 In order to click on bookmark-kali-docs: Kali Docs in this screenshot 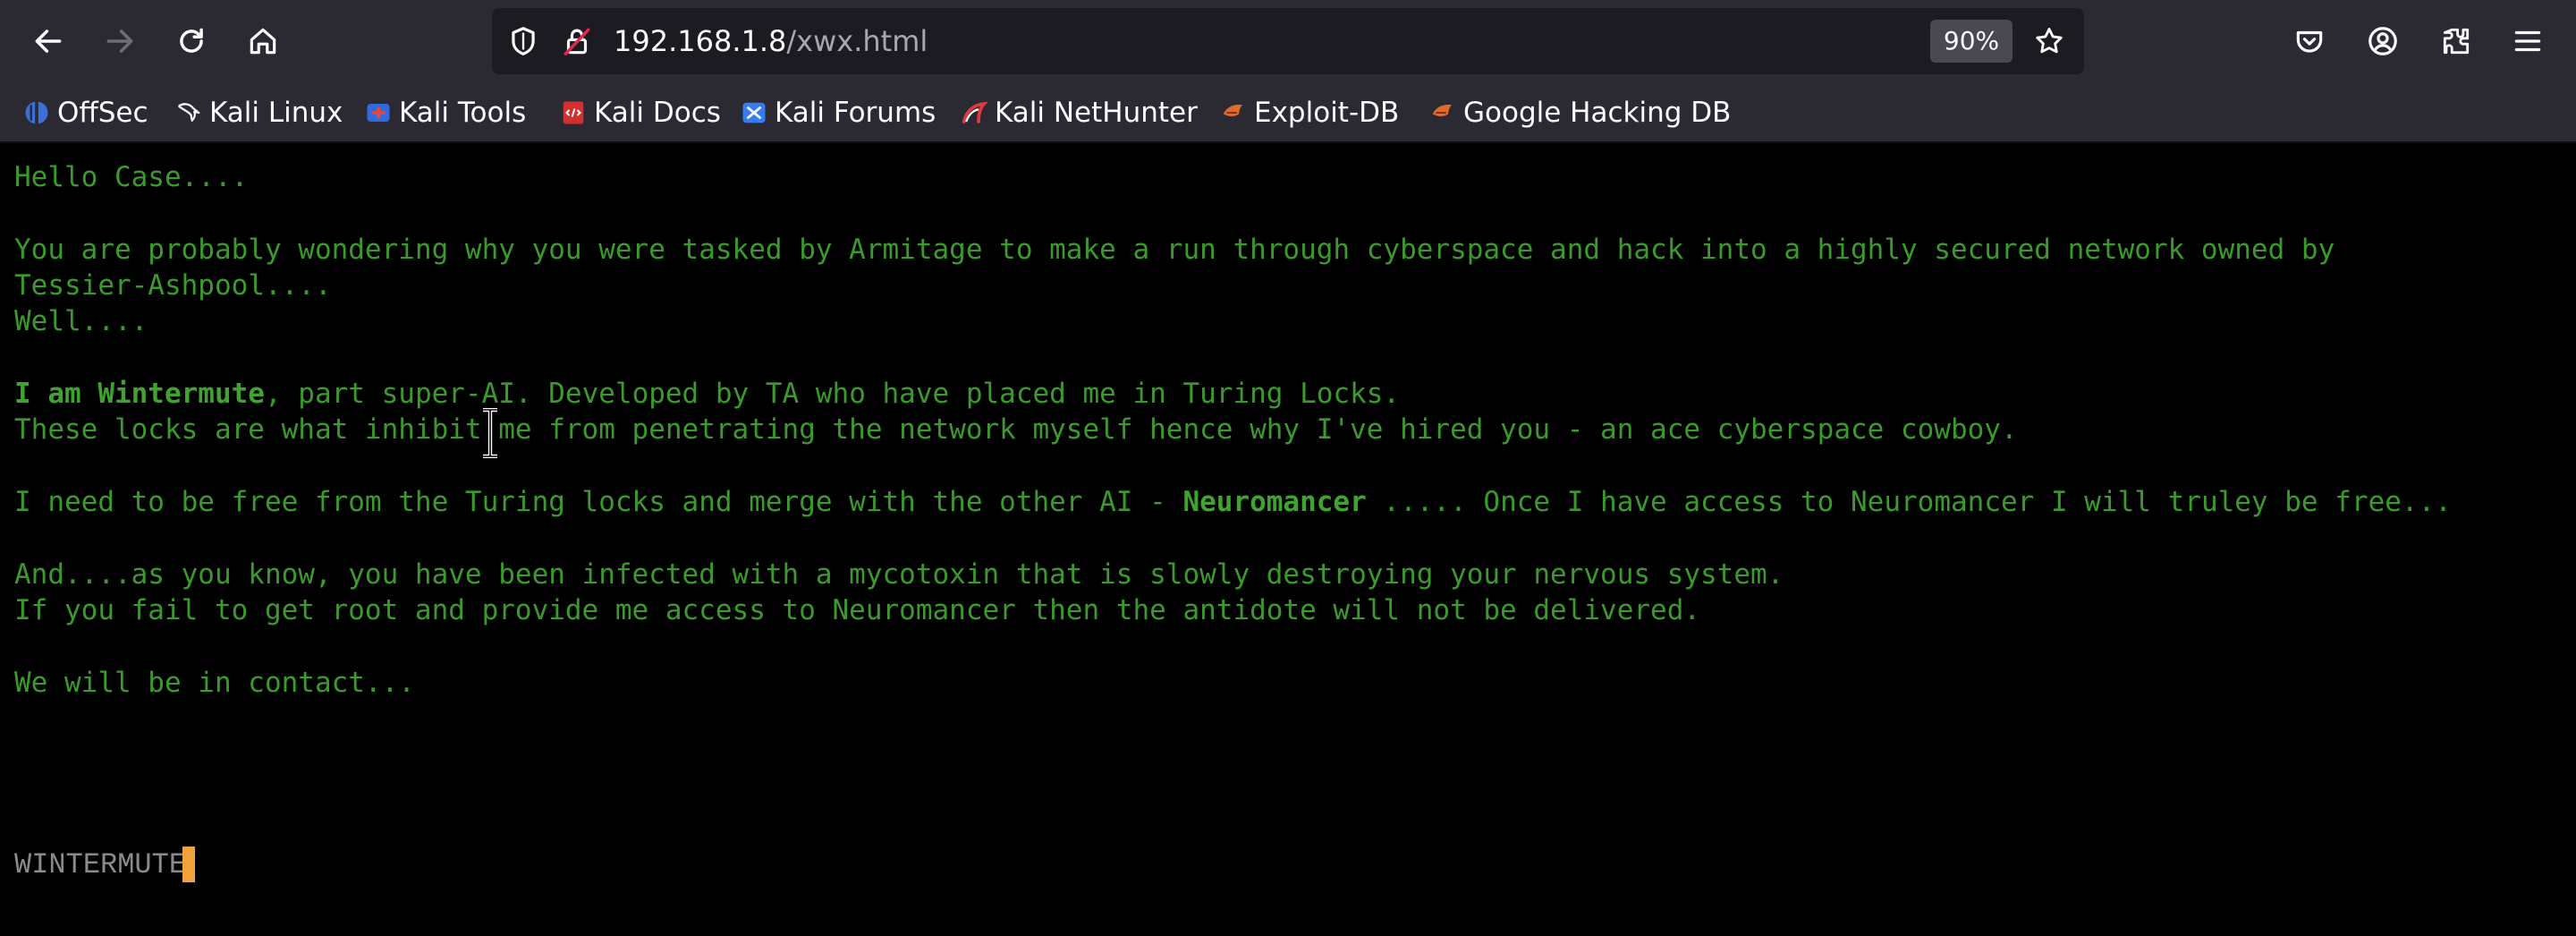, I will do `click(640, 113)`.